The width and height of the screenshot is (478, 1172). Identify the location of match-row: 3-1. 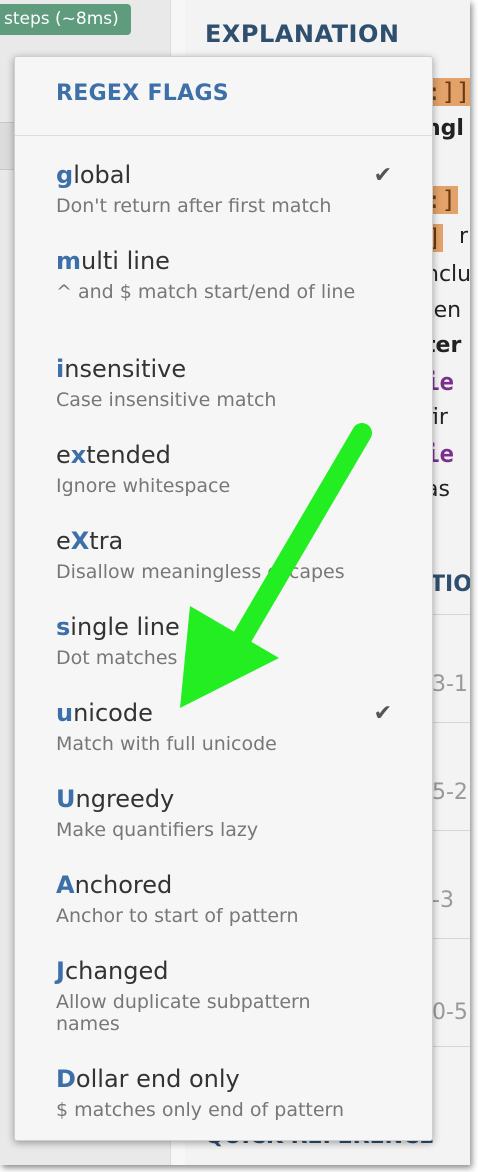
(450, 684).